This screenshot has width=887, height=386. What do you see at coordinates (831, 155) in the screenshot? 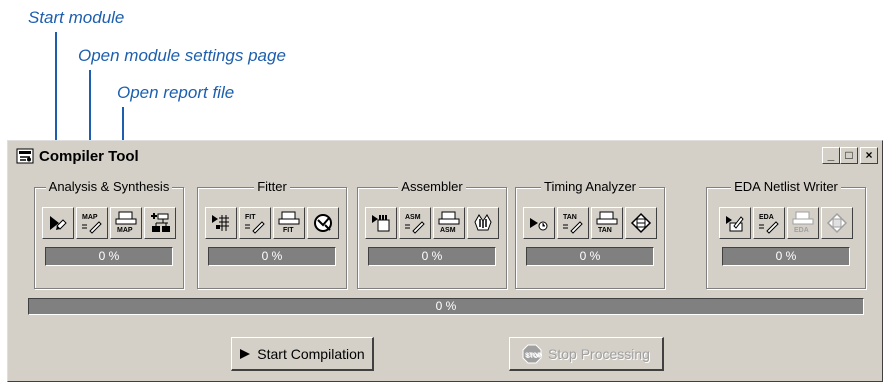
I see `minimize-button: _` at bounding box center [831, 155].